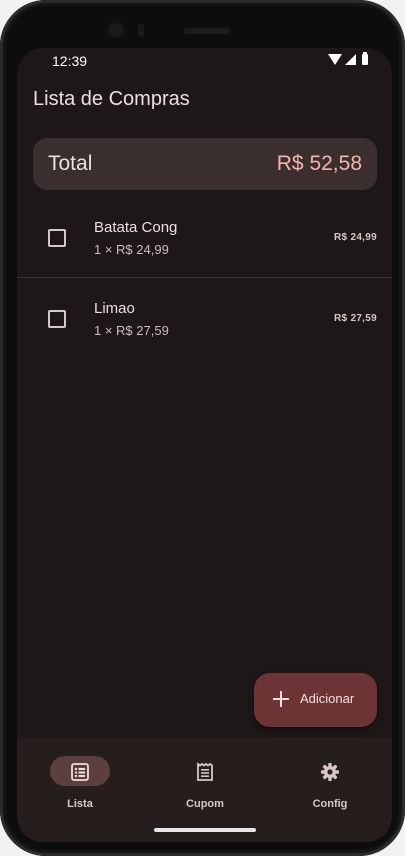  What do you see at coordinates (70, 61) in the screenshot?
I see `status-time: 12:39` at bounding box center [70, 61].